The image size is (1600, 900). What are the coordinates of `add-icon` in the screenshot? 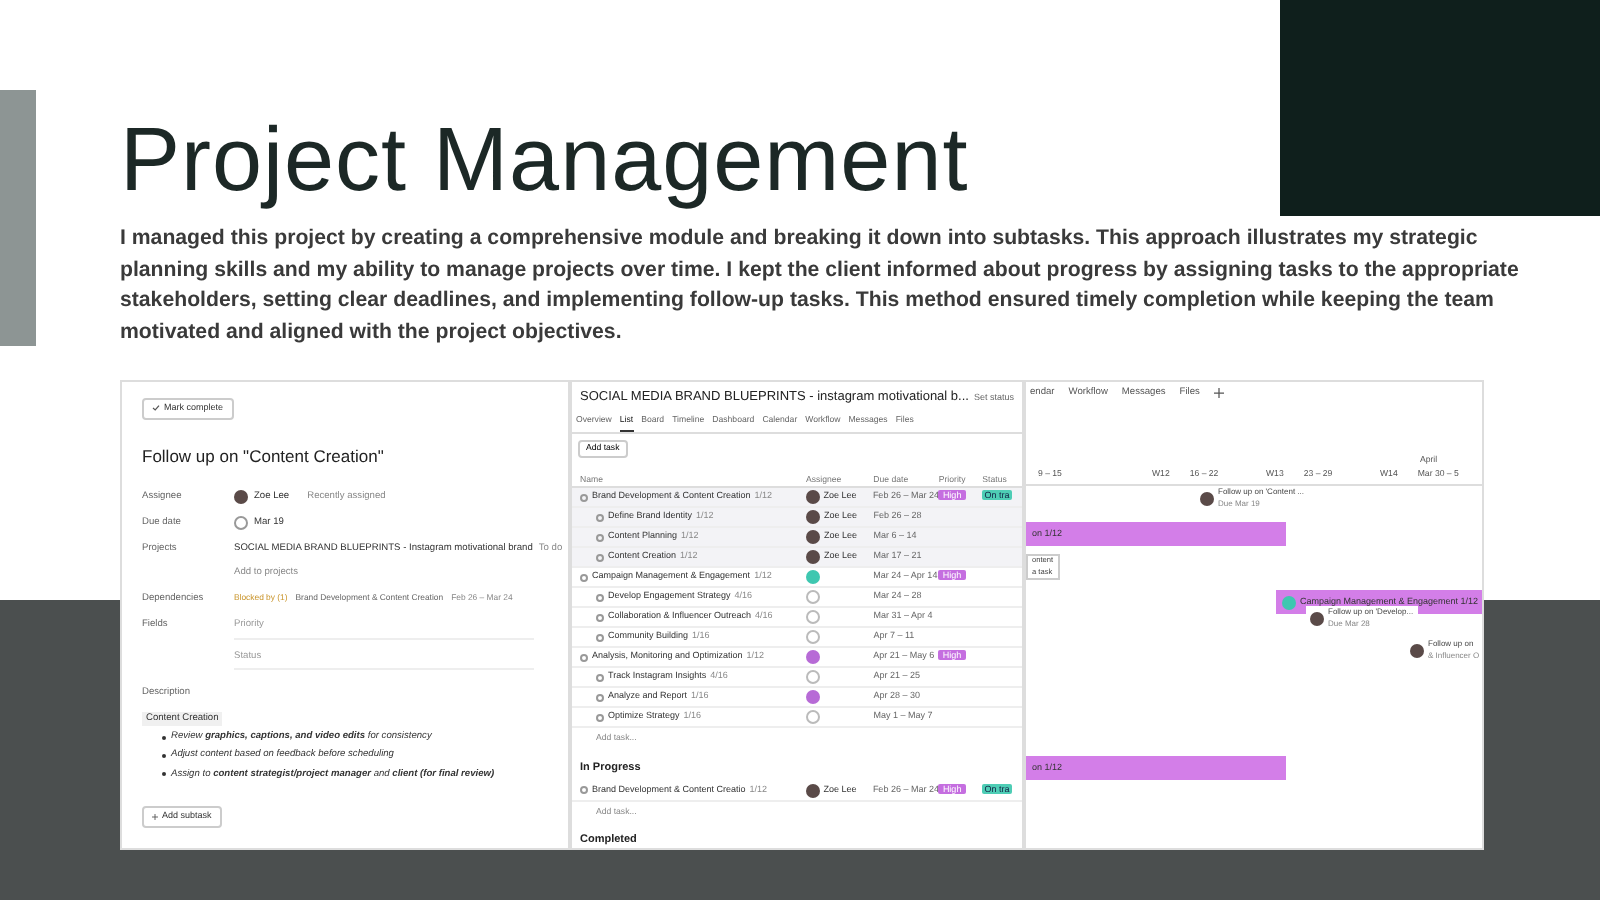 It's located at (1218, 393).